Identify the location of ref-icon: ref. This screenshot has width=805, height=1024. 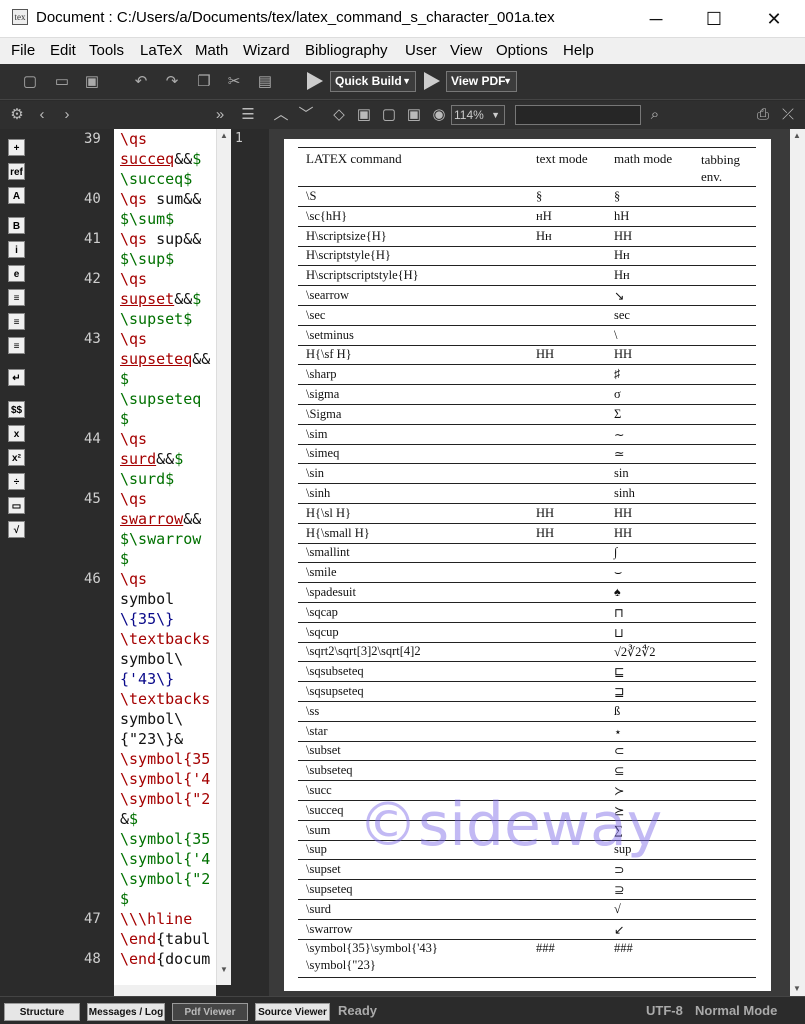
(16, 171).